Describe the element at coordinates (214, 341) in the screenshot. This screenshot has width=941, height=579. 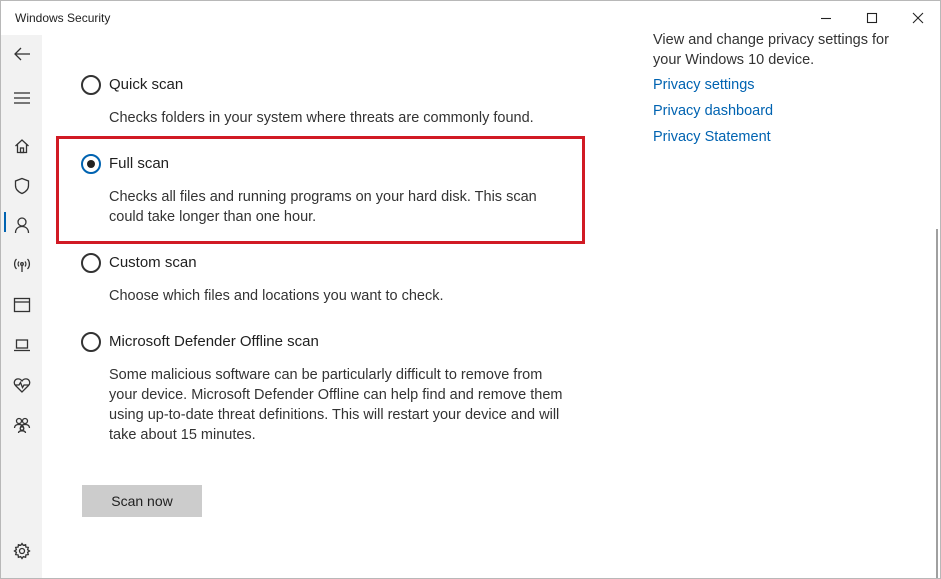
I see `offline-scan-label: Microsoft Defender Offline scan` at that location.